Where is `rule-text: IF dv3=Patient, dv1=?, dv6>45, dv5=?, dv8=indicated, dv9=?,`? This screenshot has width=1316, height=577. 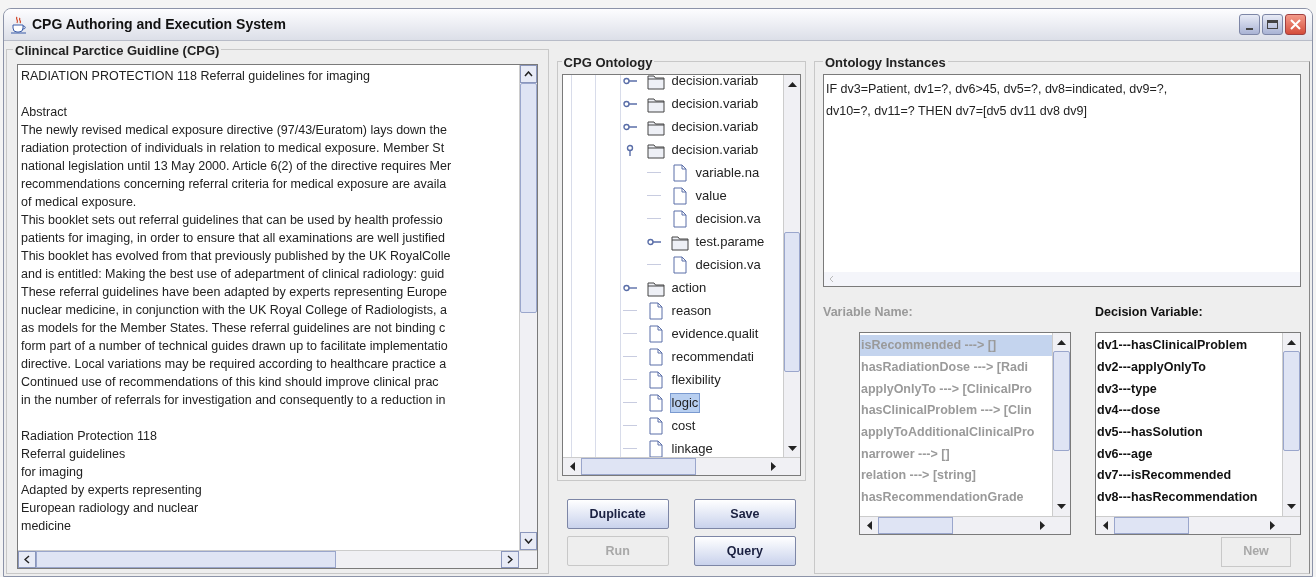
rule-text: IF dv3=Patient, dv1=?, dv6>45, dv5=?, dv8=indicated, dv9=?, is located at coordinates (997, 89).